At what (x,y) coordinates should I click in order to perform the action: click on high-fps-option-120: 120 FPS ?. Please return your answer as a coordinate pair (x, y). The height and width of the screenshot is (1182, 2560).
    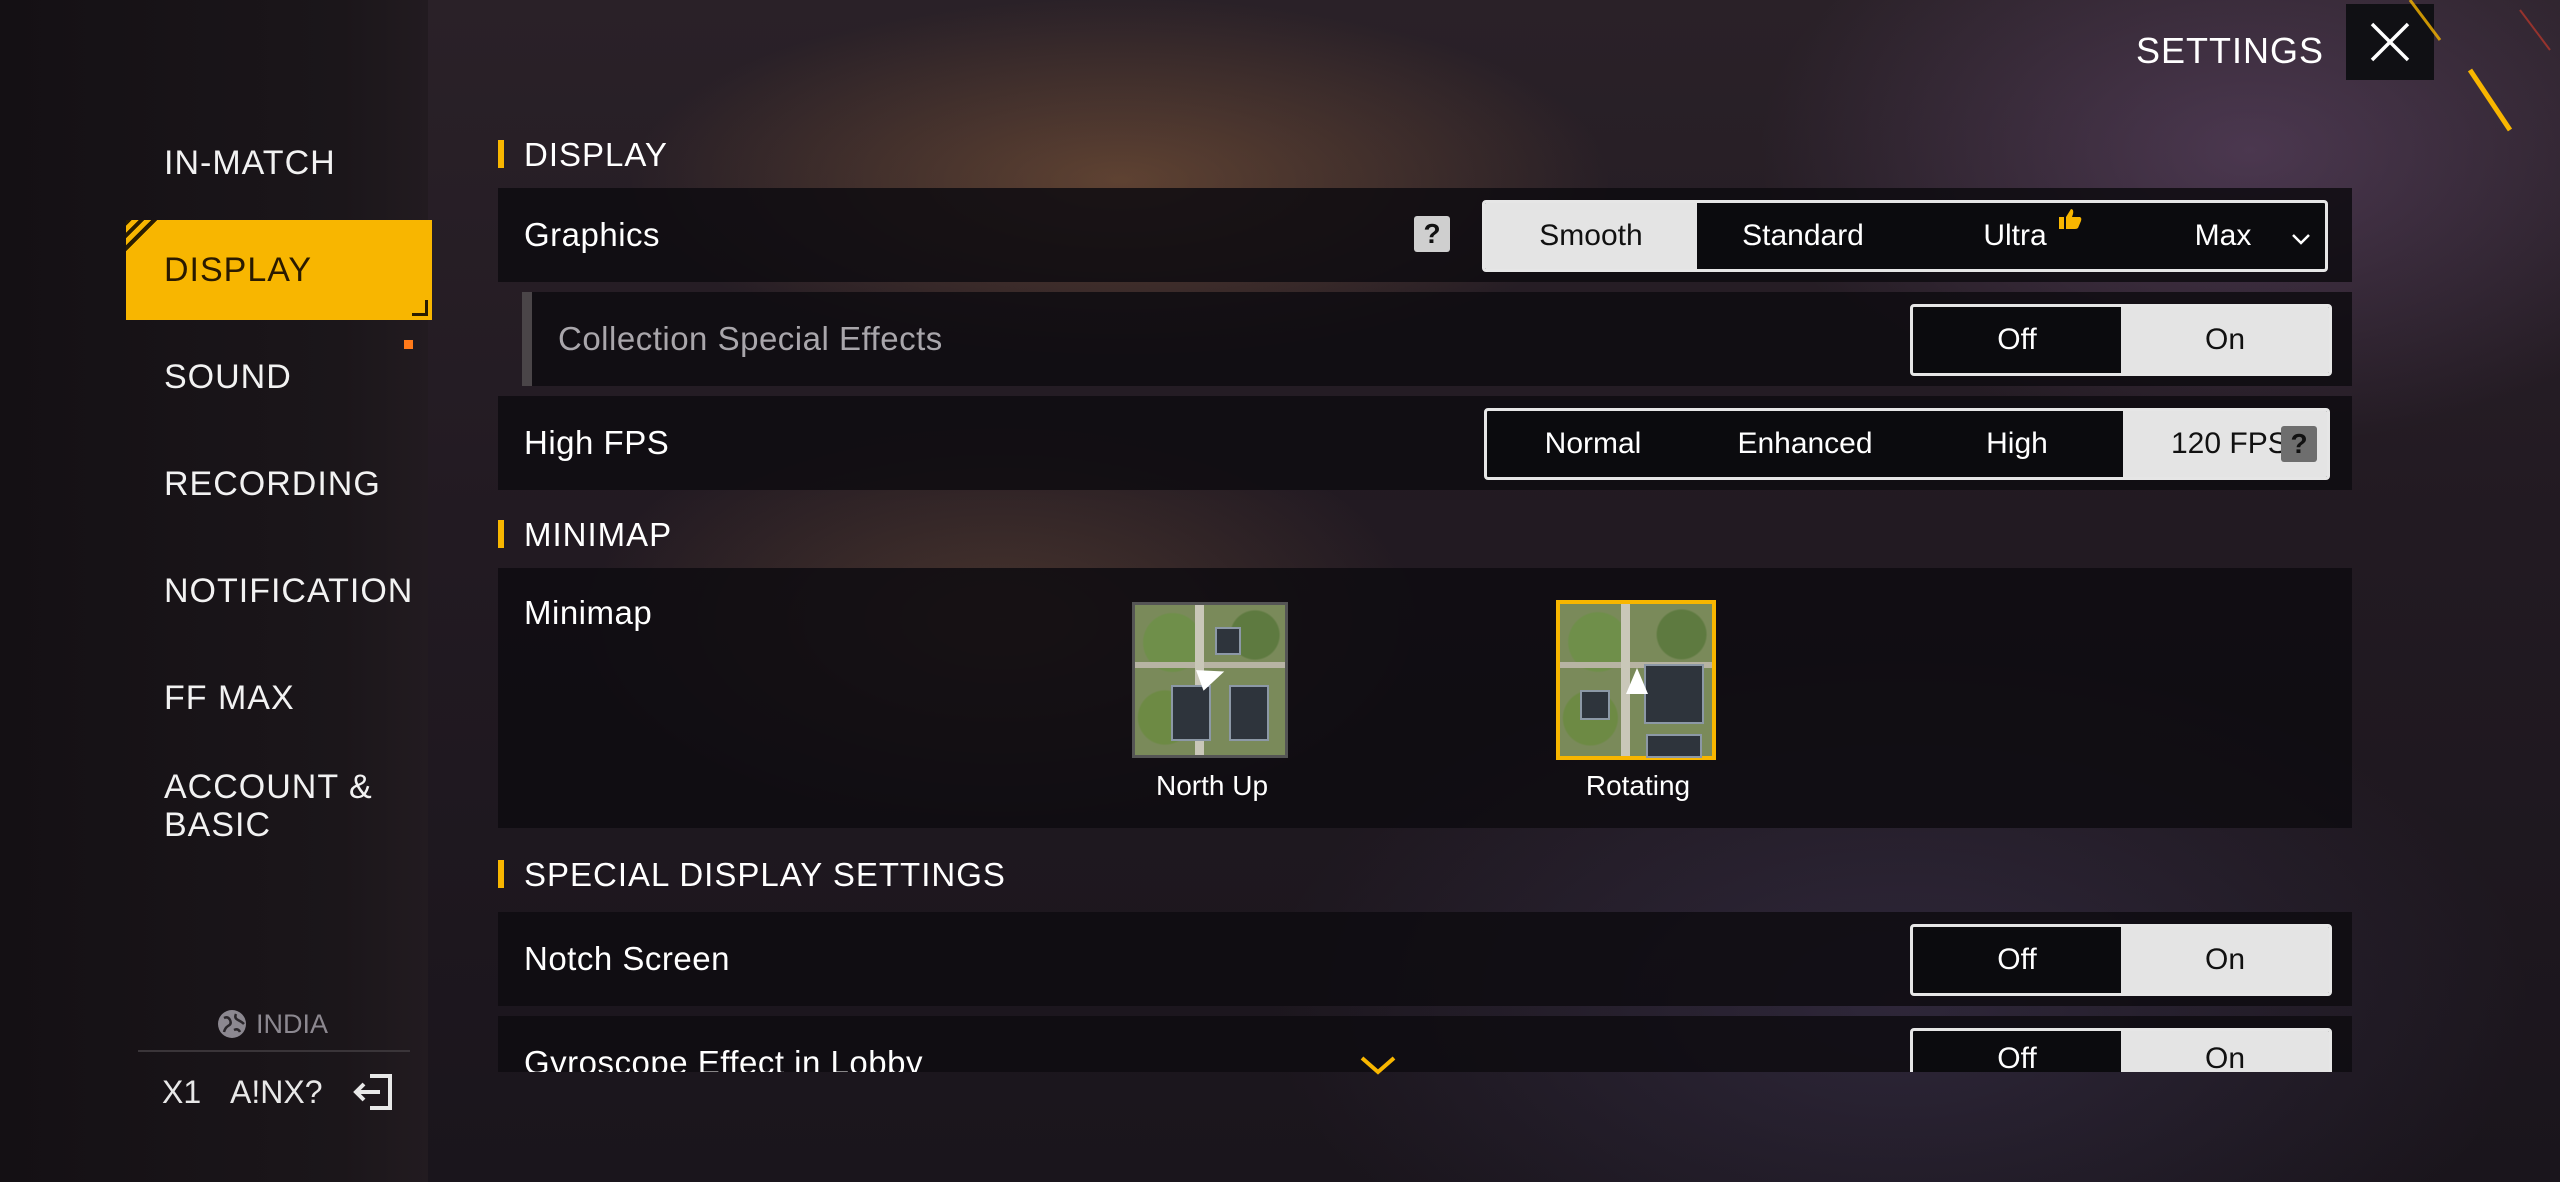
    Looking at the image, I should click on (2225, 444).